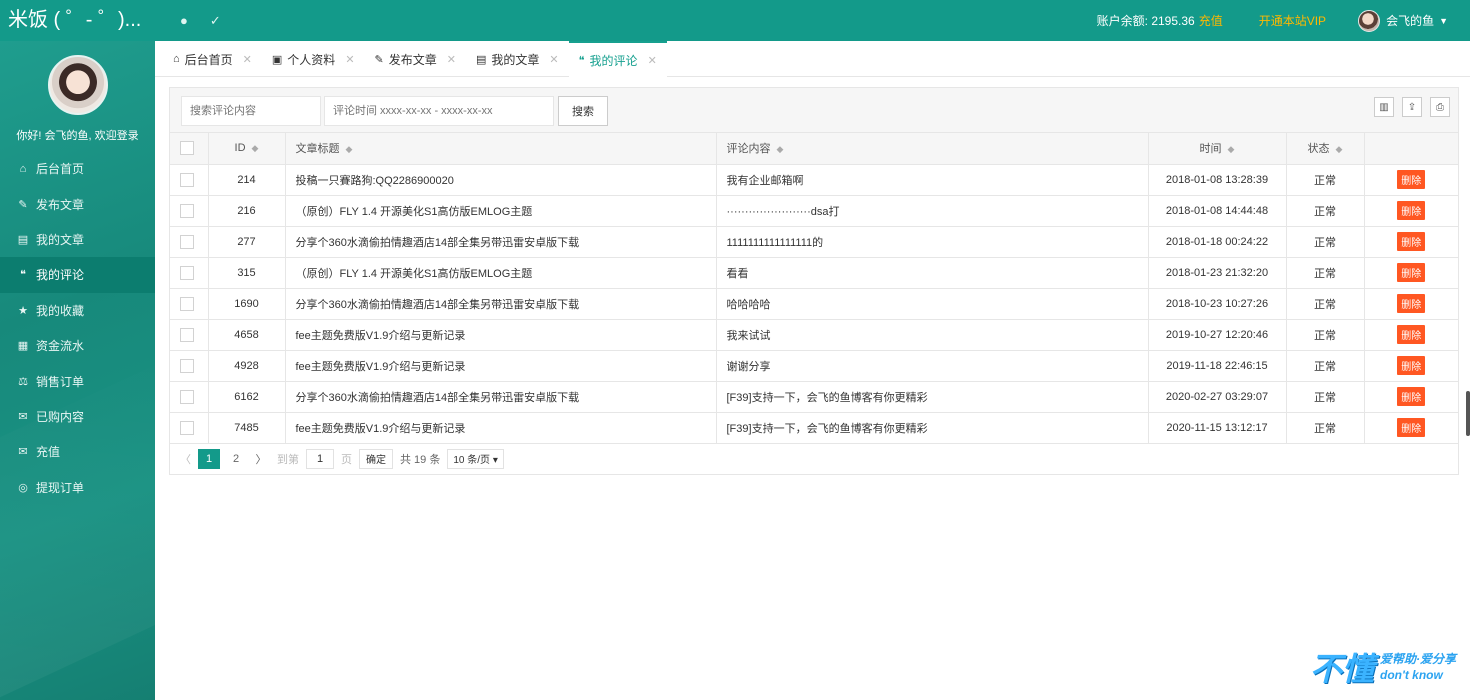  What do you see at coordinates (439, 111) in the screenshot?
I see `date-range-input` at bounding box center [439, 111].